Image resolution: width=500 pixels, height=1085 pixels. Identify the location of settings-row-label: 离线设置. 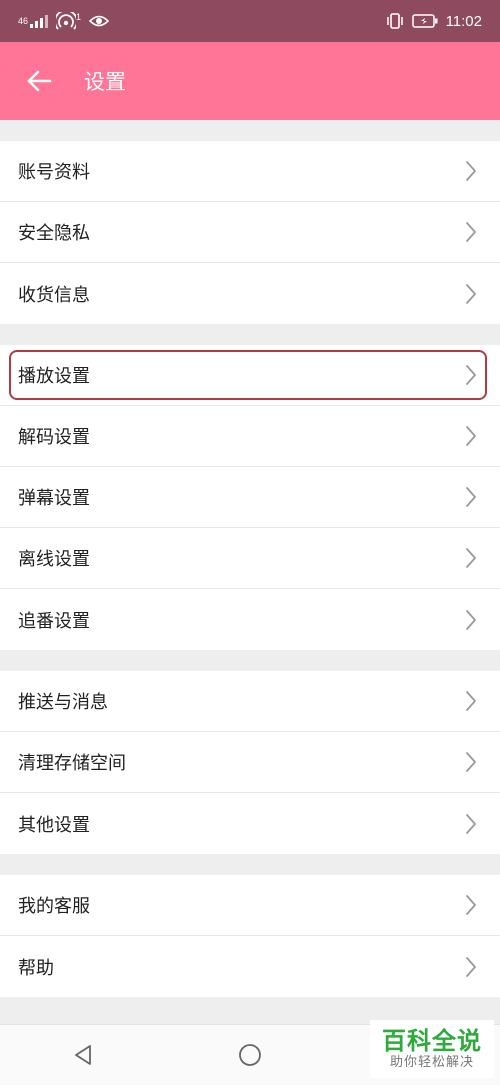
(54, 559).